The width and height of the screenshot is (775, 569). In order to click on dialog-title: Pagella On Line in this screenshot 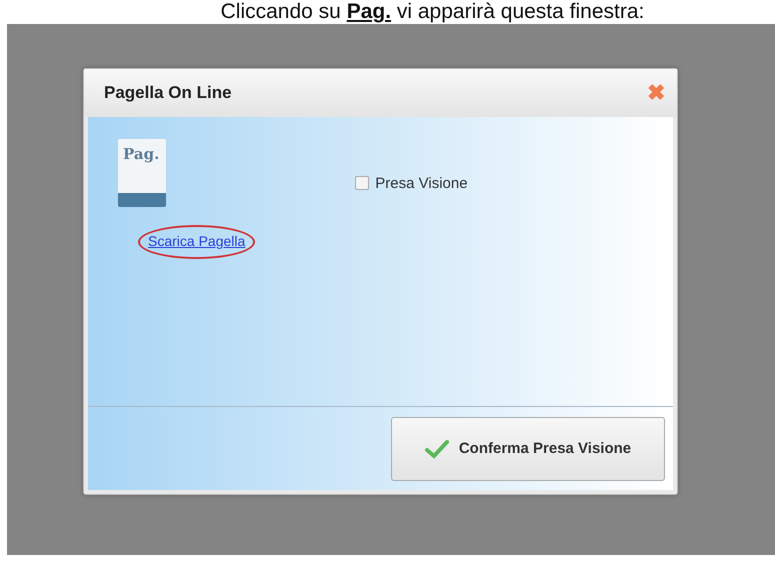, I will do `click(168, 93)`.